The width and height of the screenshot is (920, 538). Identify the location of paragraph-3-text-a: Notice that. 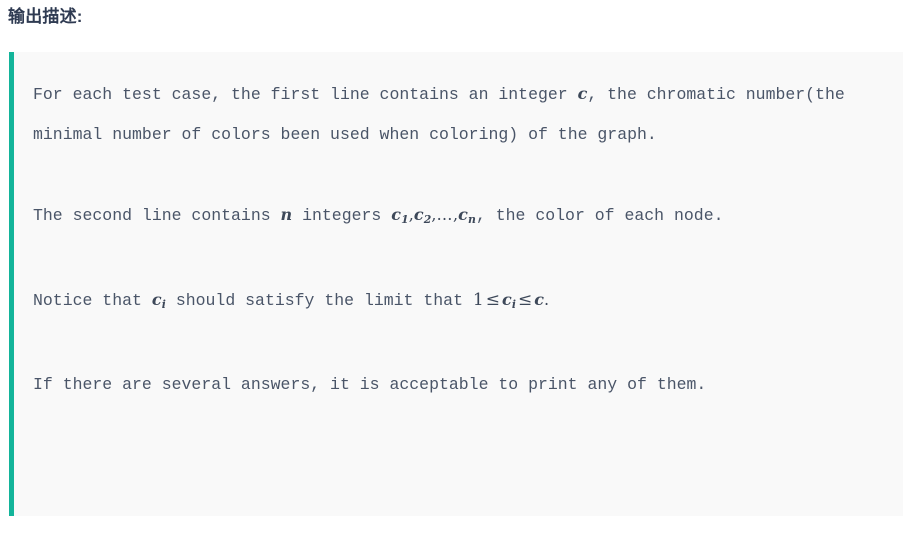
(92, 301).